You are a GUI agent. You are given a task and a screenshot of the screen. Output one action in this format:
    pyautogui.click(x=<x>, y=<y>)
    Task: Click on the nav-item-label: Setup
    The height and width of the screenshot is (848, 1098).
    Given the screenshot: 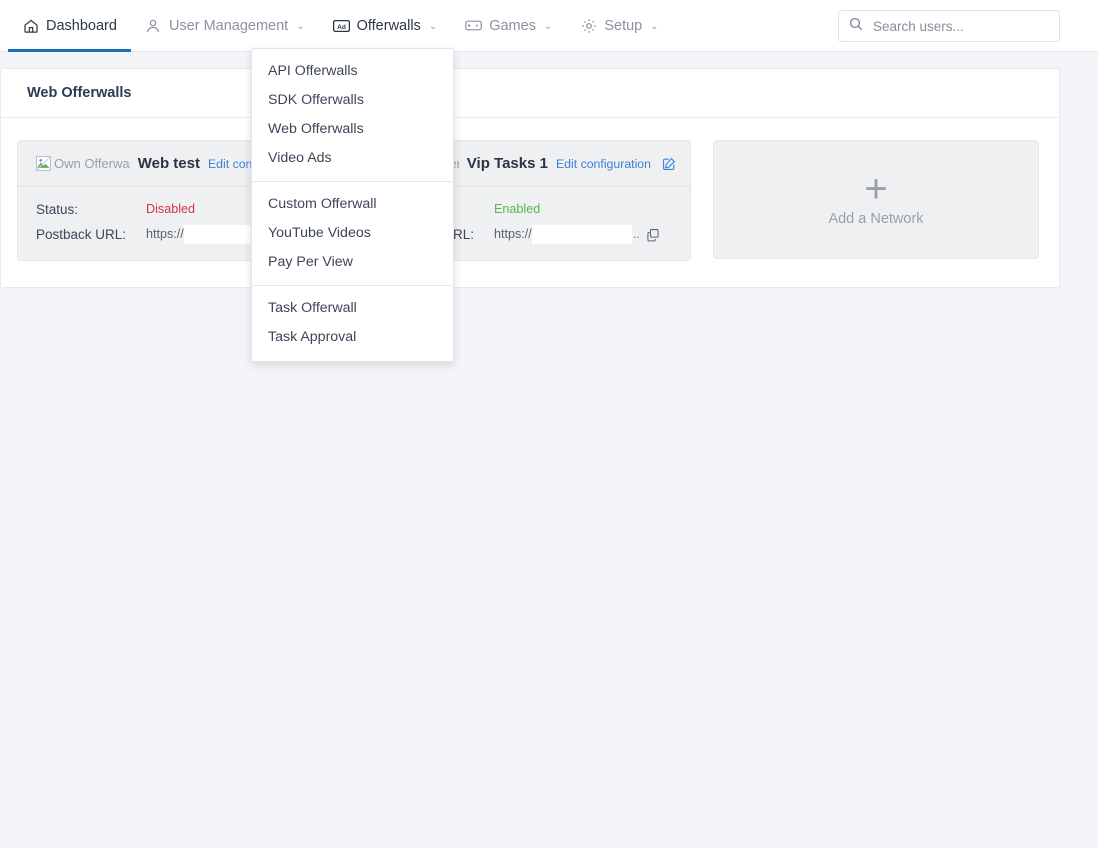 What is the action you would take?
    pyautogui.click(x=623, y=25)
    